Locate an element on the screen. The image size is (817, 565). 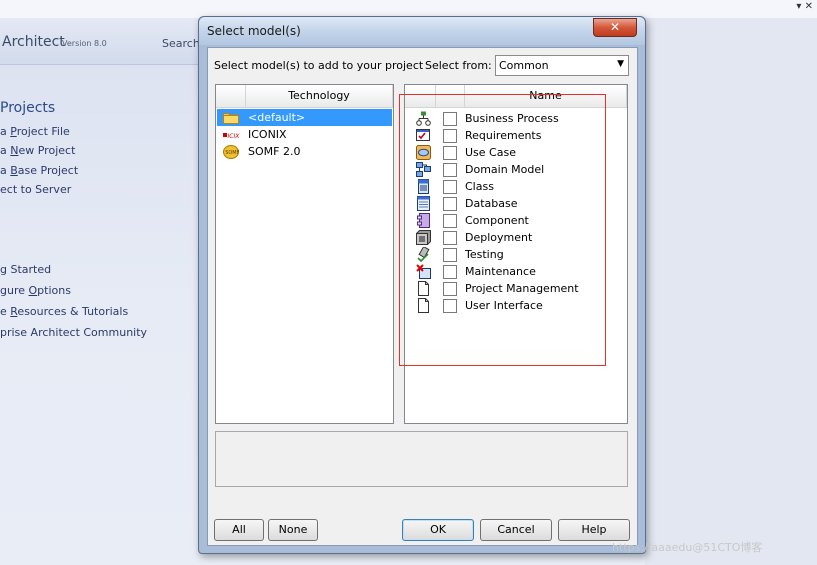
model-item: Maintenance is located at coordinates (515, 271).